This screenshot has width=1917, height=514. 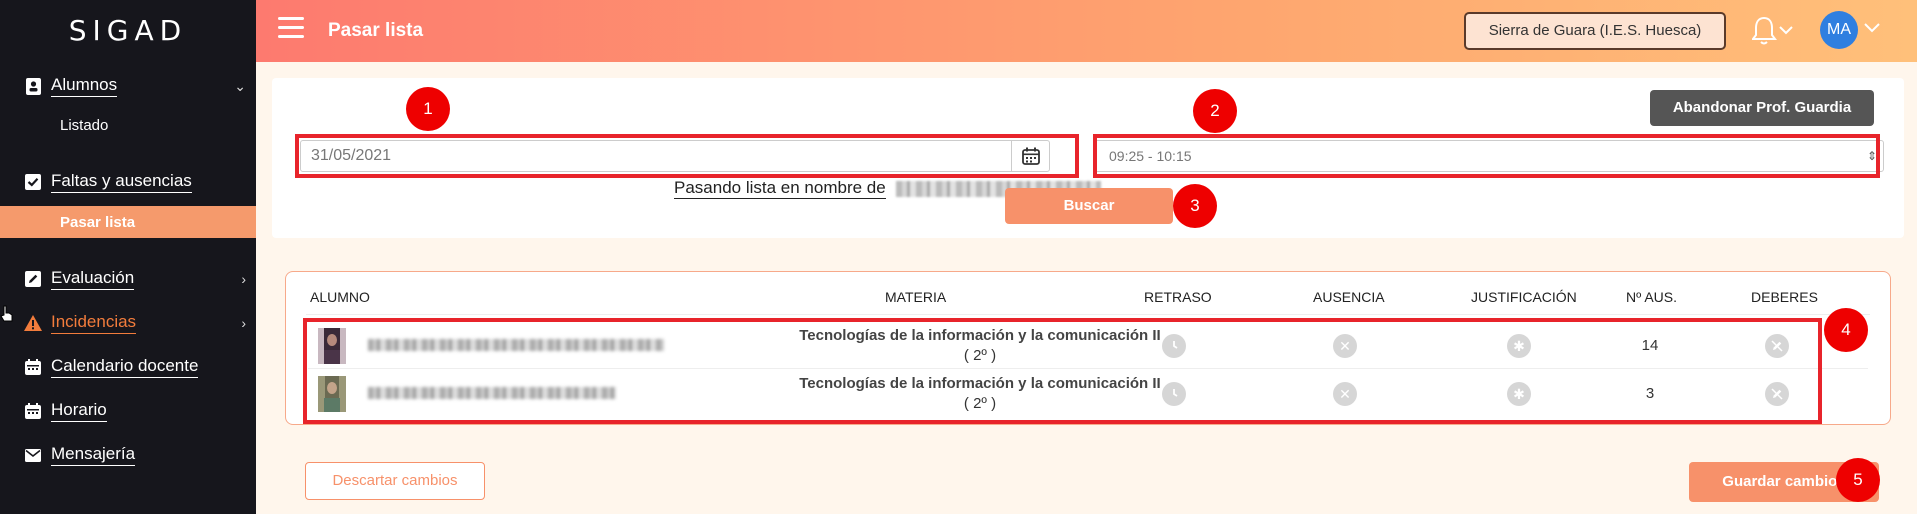 What do you see at coordinates (240, 85) in the screenshot?
I see `chevron-down-icon: ⌄` at bounding box center [240, 85].